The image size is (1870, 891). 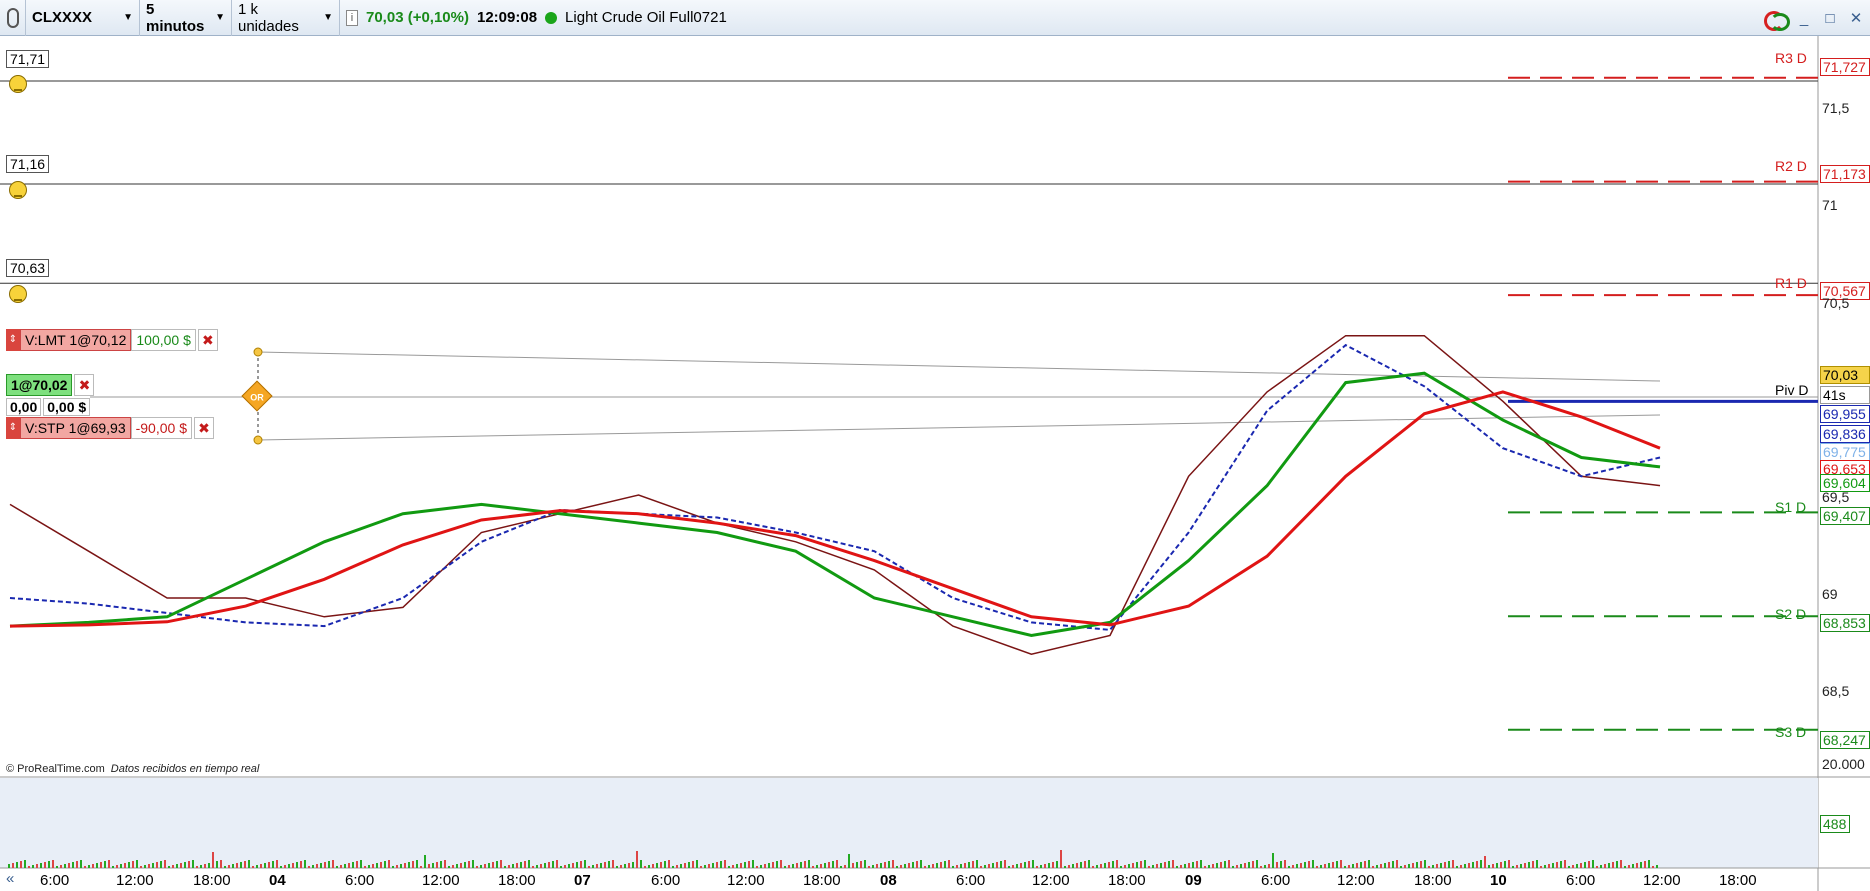 I want to click on info-icon: i, so click(x=352, y=17).